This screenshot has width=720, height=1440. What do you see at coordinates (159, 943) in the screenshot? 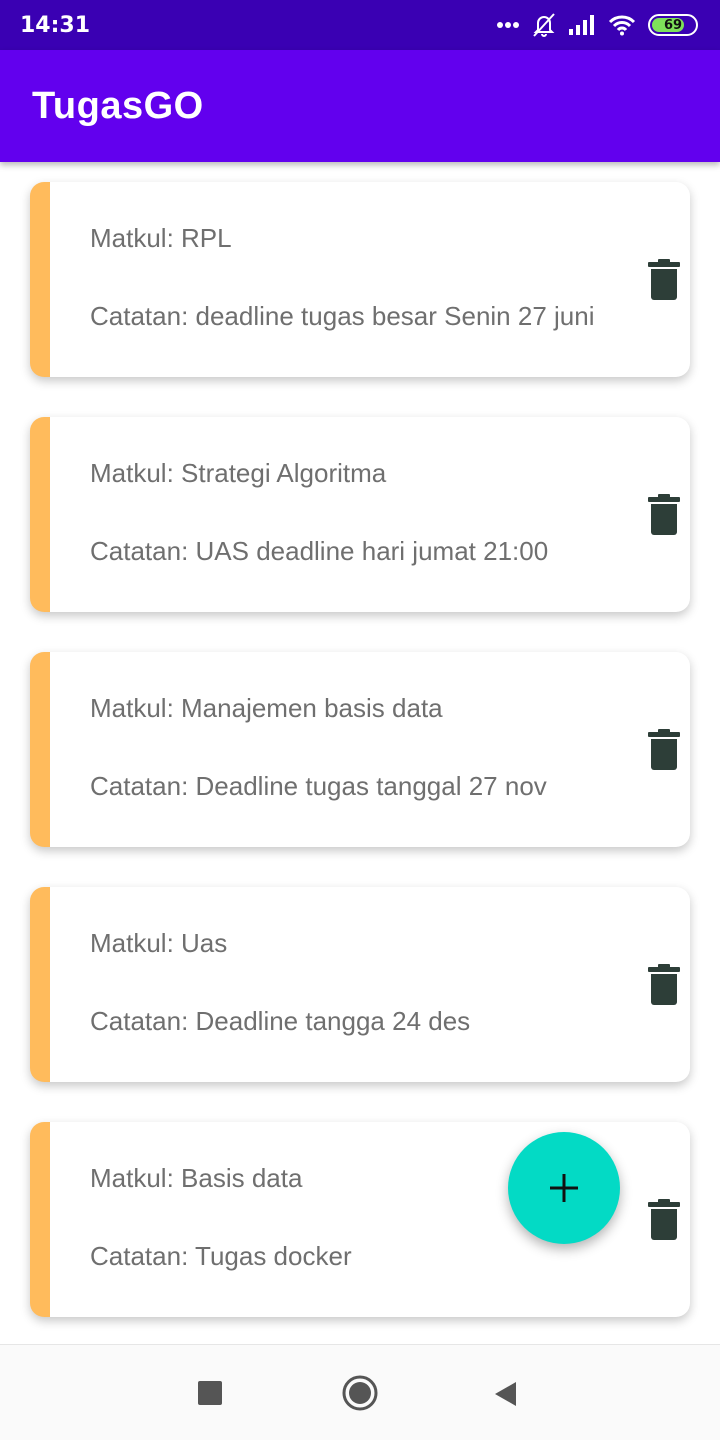
I see `task-matkul: Matkul: Uas` at bounding box center [159, 943].